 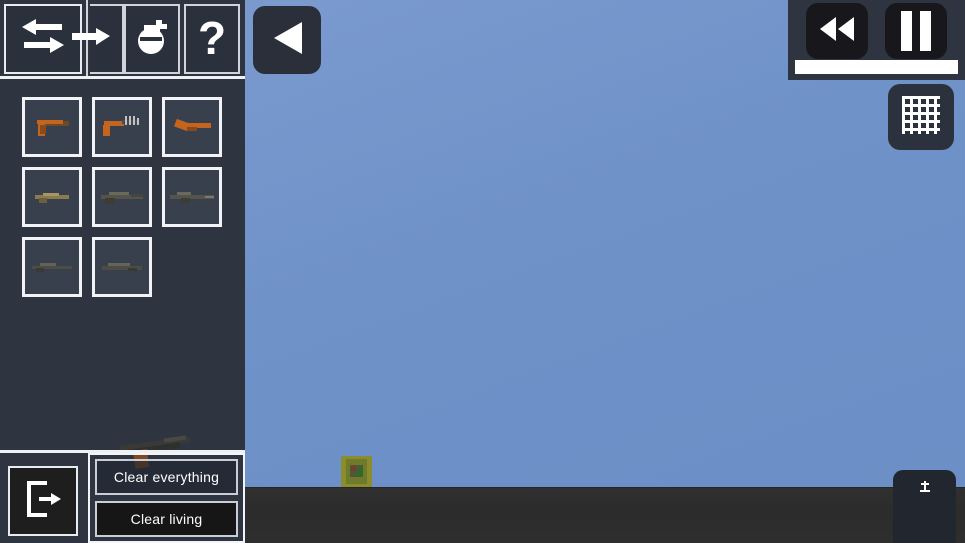 I want to click on tab-grenade, so click(x=152, y=39).